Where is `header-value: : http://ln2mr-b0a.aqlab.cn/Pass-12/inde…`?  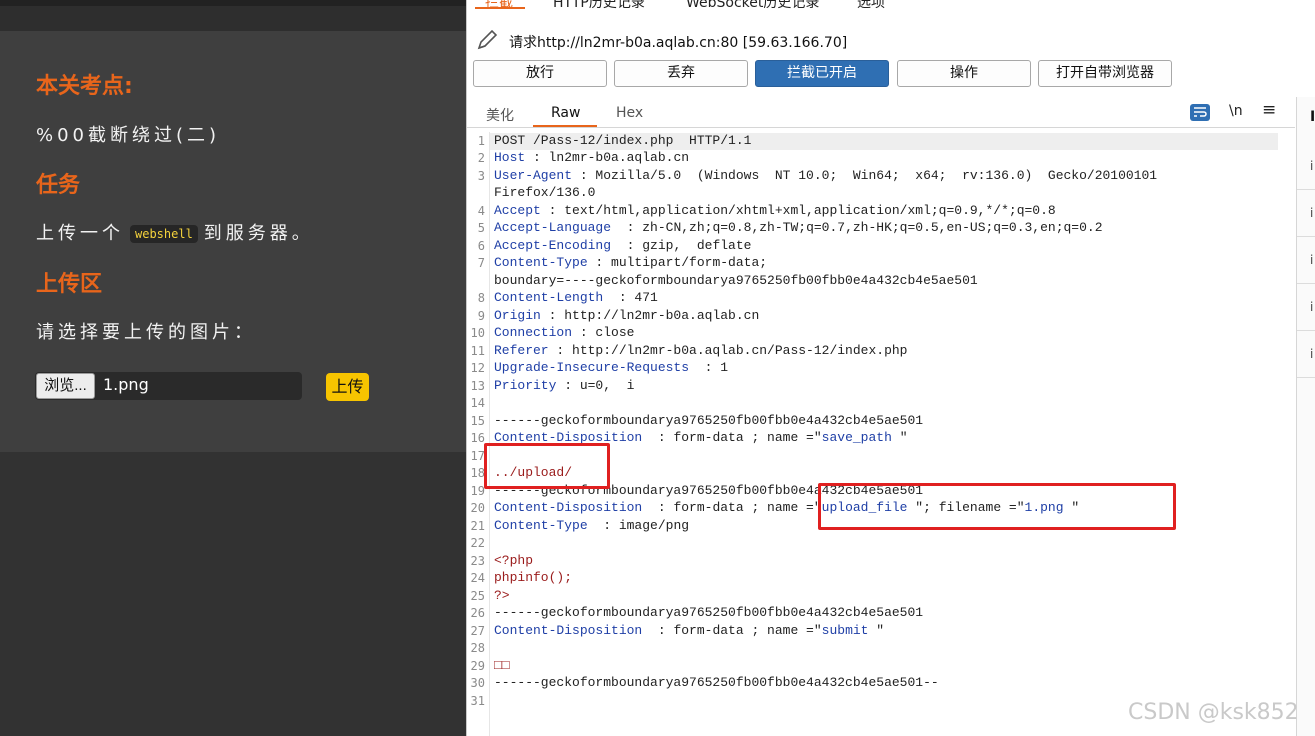
header-value: : http://ln2mr-b0a.aqlab.cn/Pass-12/inde… is located at coordinates (728, 350).